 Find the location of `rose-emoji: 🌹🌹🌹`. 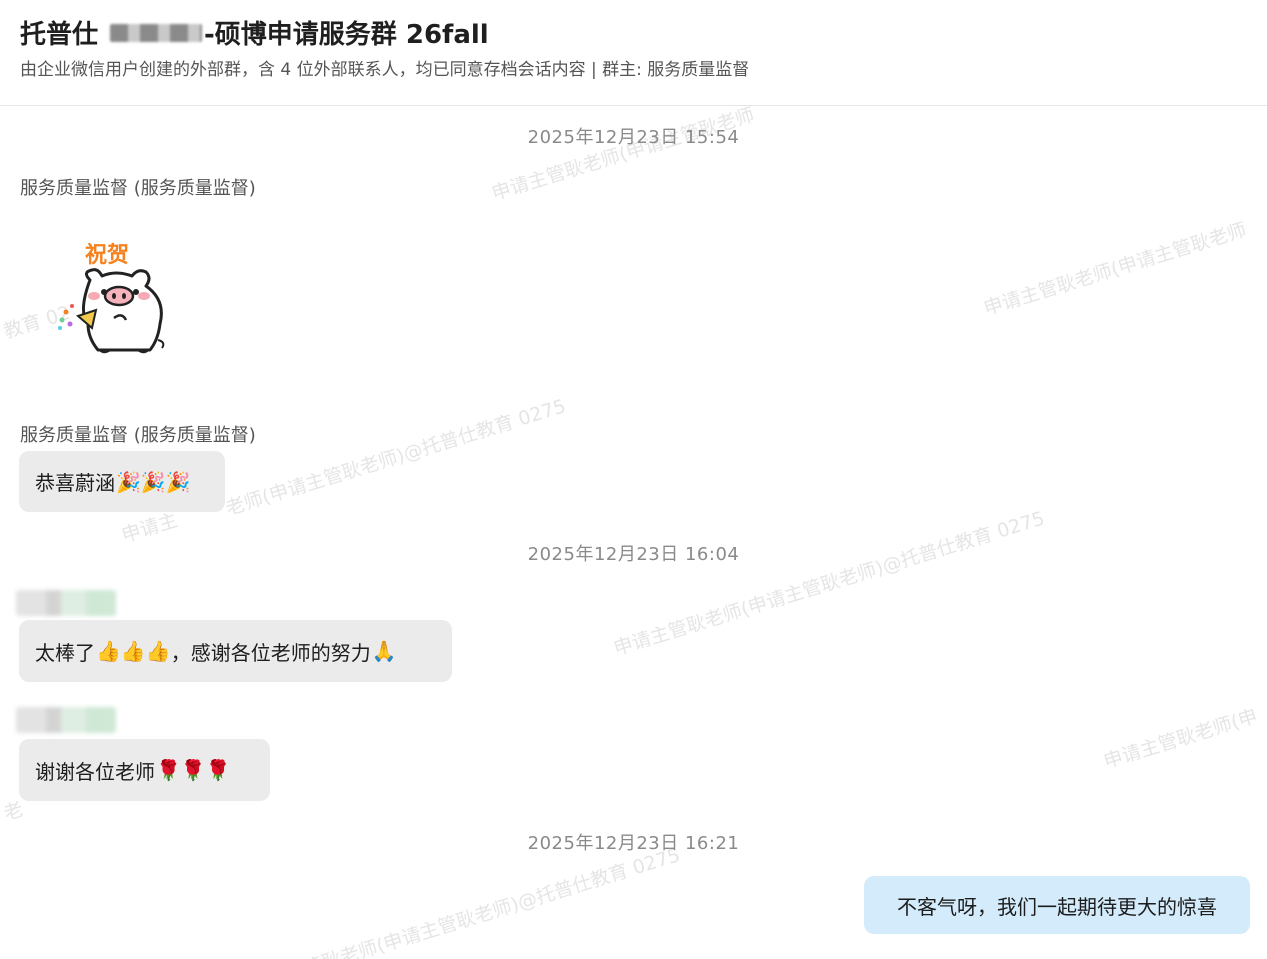

rose-emoji: 🌹🌹🌹 is located at coordinates (193, 770).